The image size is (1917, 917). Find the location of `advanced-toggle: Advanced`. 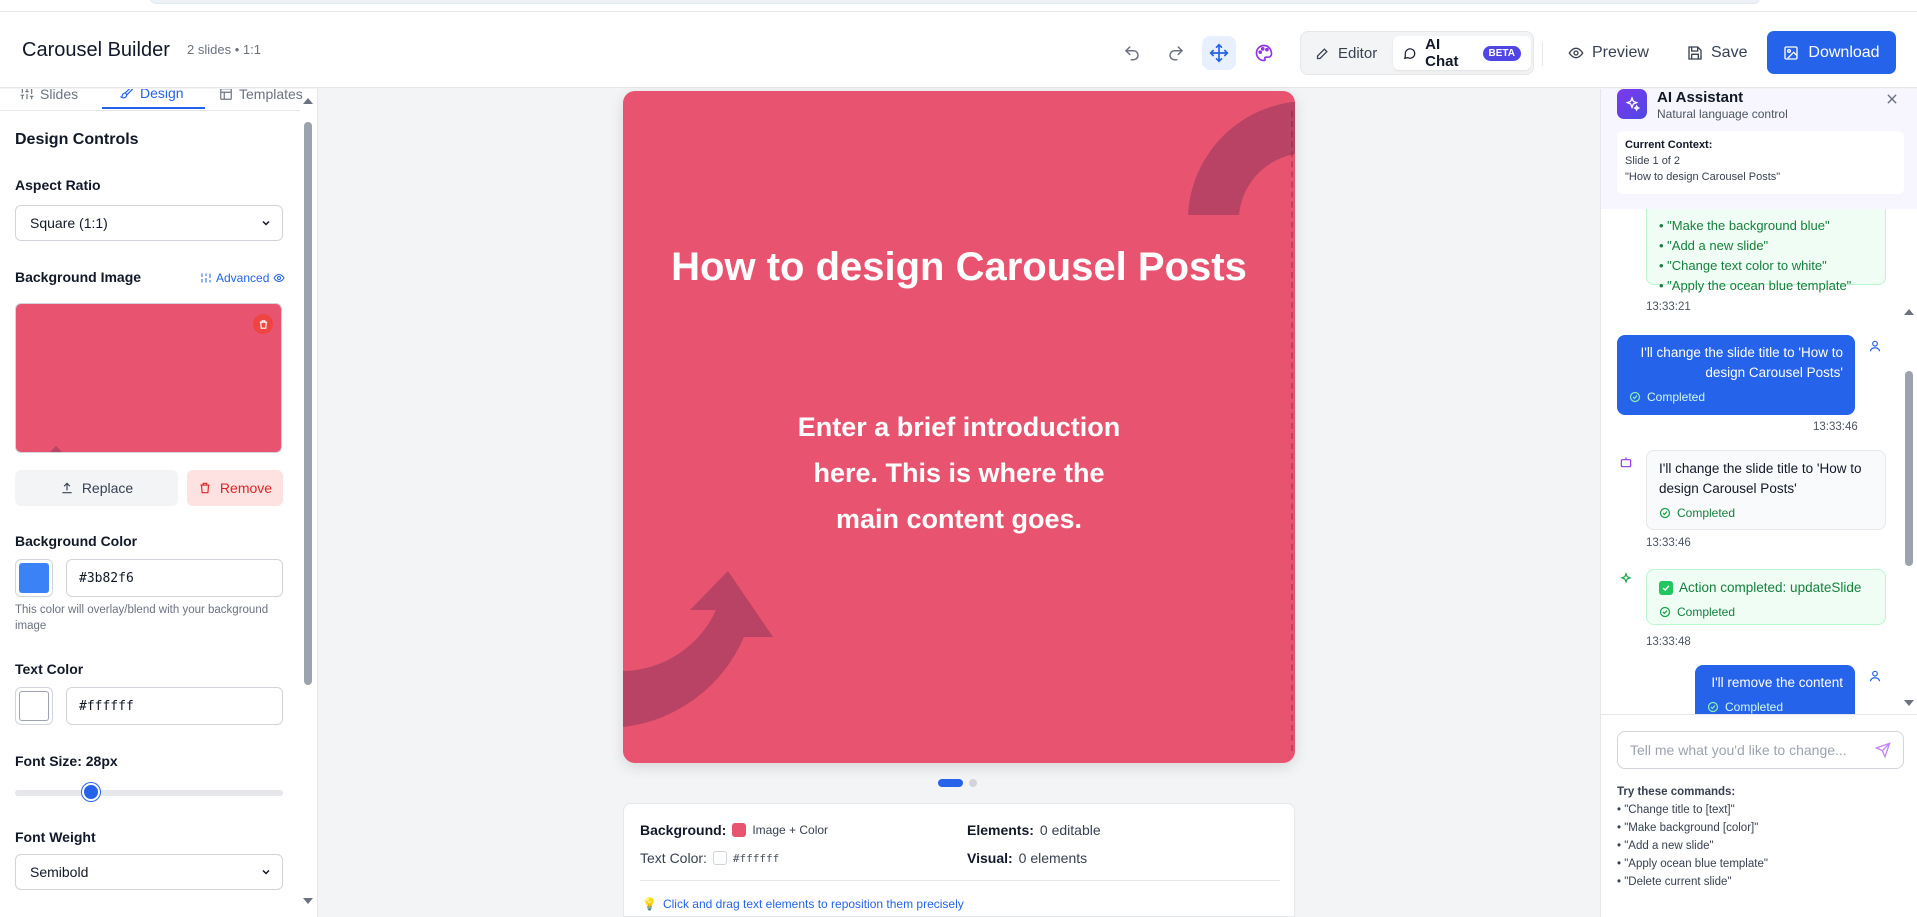

advanced-toggle: Advanced is located at coordinates (242, 278).